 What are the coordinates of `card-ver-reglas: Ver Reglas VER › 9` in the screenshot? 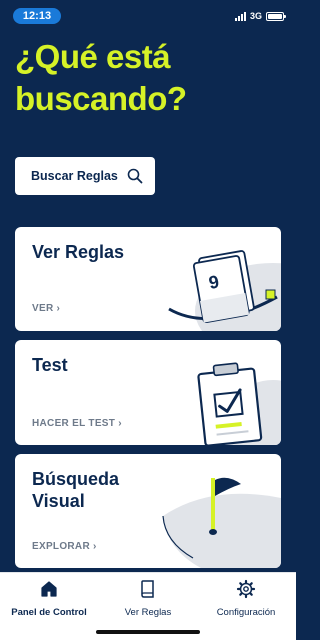 It's located at (148, 279).